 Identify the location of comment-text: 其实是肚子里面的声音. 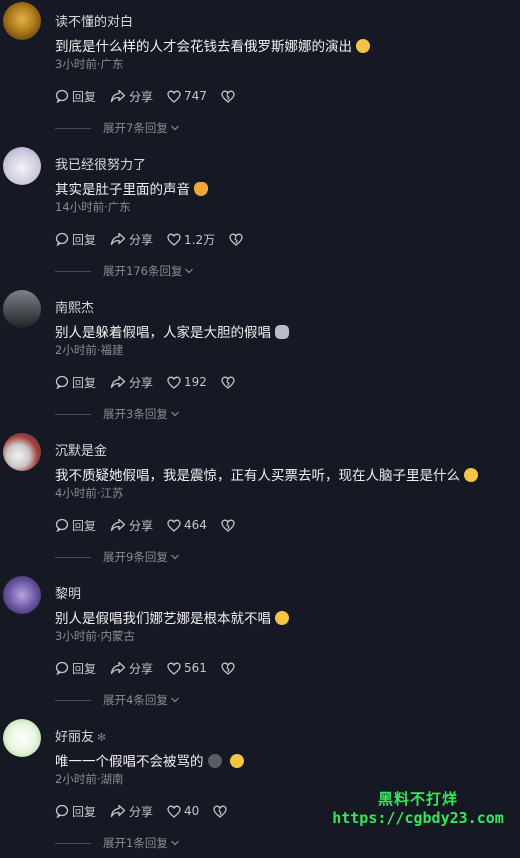
(131, 188).